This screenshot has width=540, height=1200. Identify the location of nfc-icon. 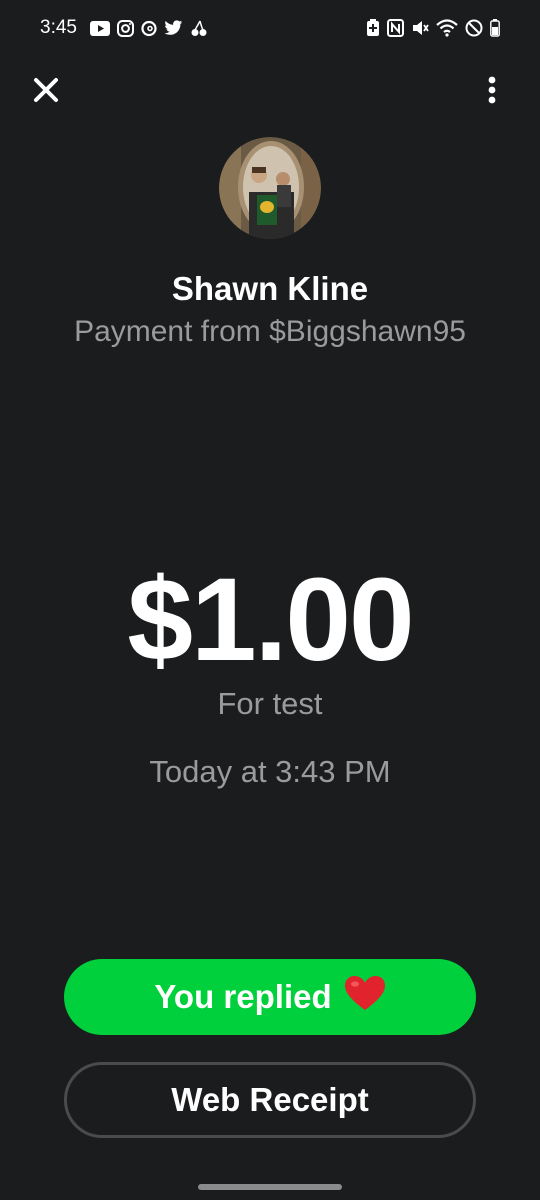
(395, 28).